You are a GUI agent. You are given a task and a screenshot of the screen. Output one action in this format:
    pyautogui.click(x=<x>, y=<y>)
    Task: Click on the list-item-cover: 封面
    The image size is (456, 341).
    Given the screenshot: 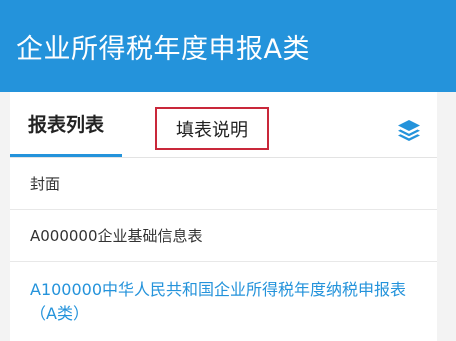 What is the action you would take?
    pyautogui.click(x=223, y=184)
    